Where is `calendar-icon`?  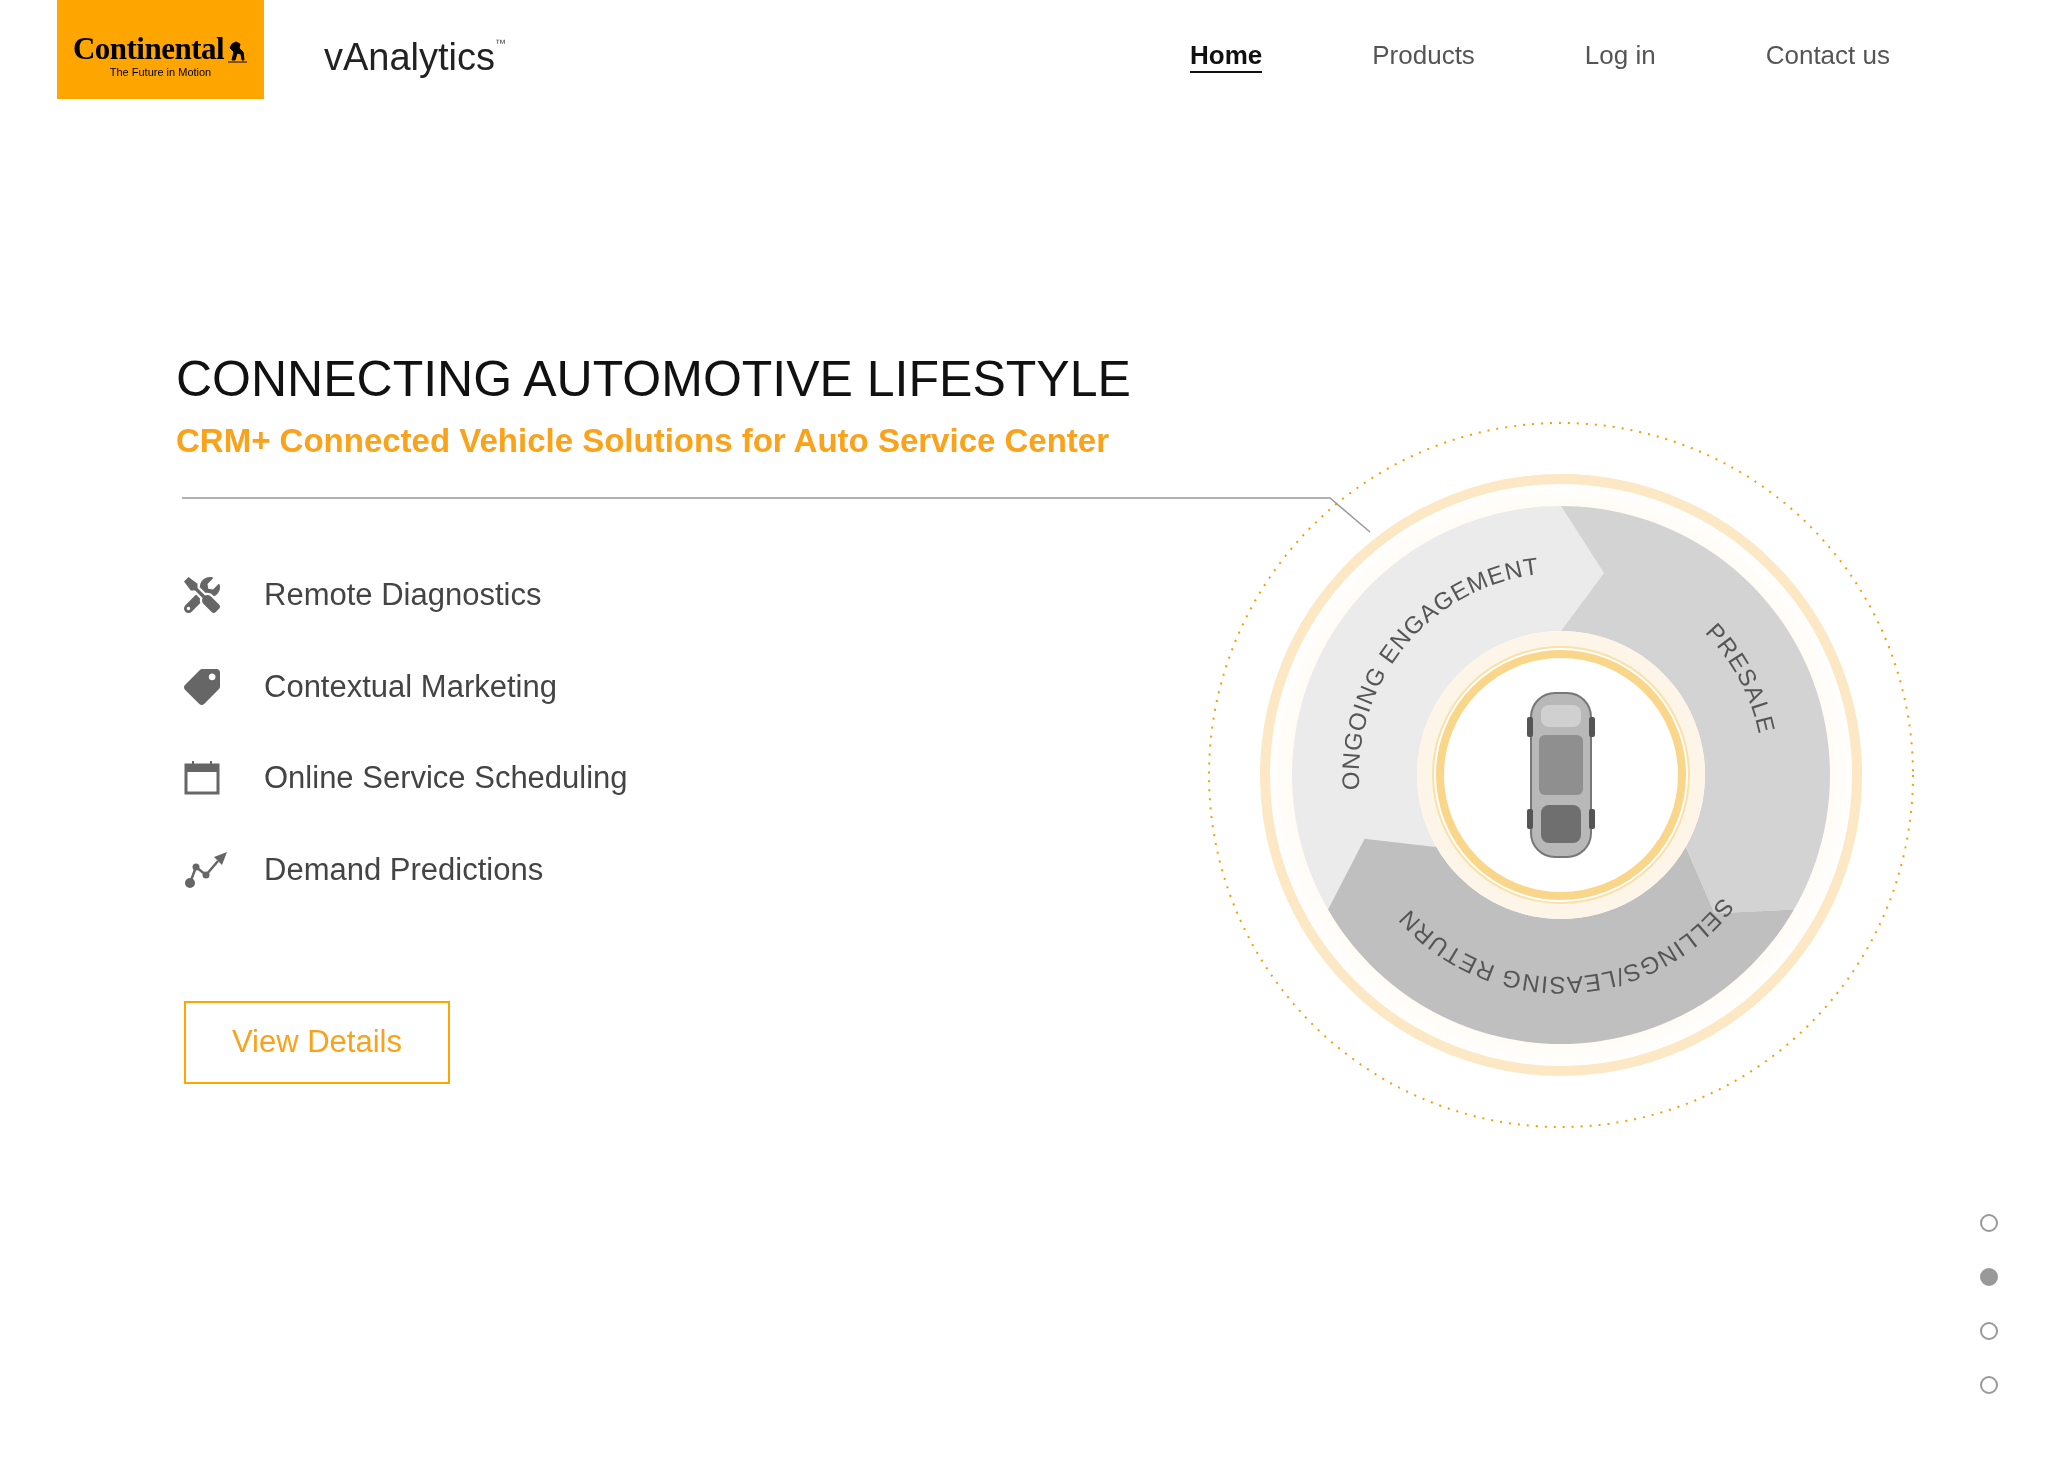
calendar-icon is located at coordinates (202, 777).